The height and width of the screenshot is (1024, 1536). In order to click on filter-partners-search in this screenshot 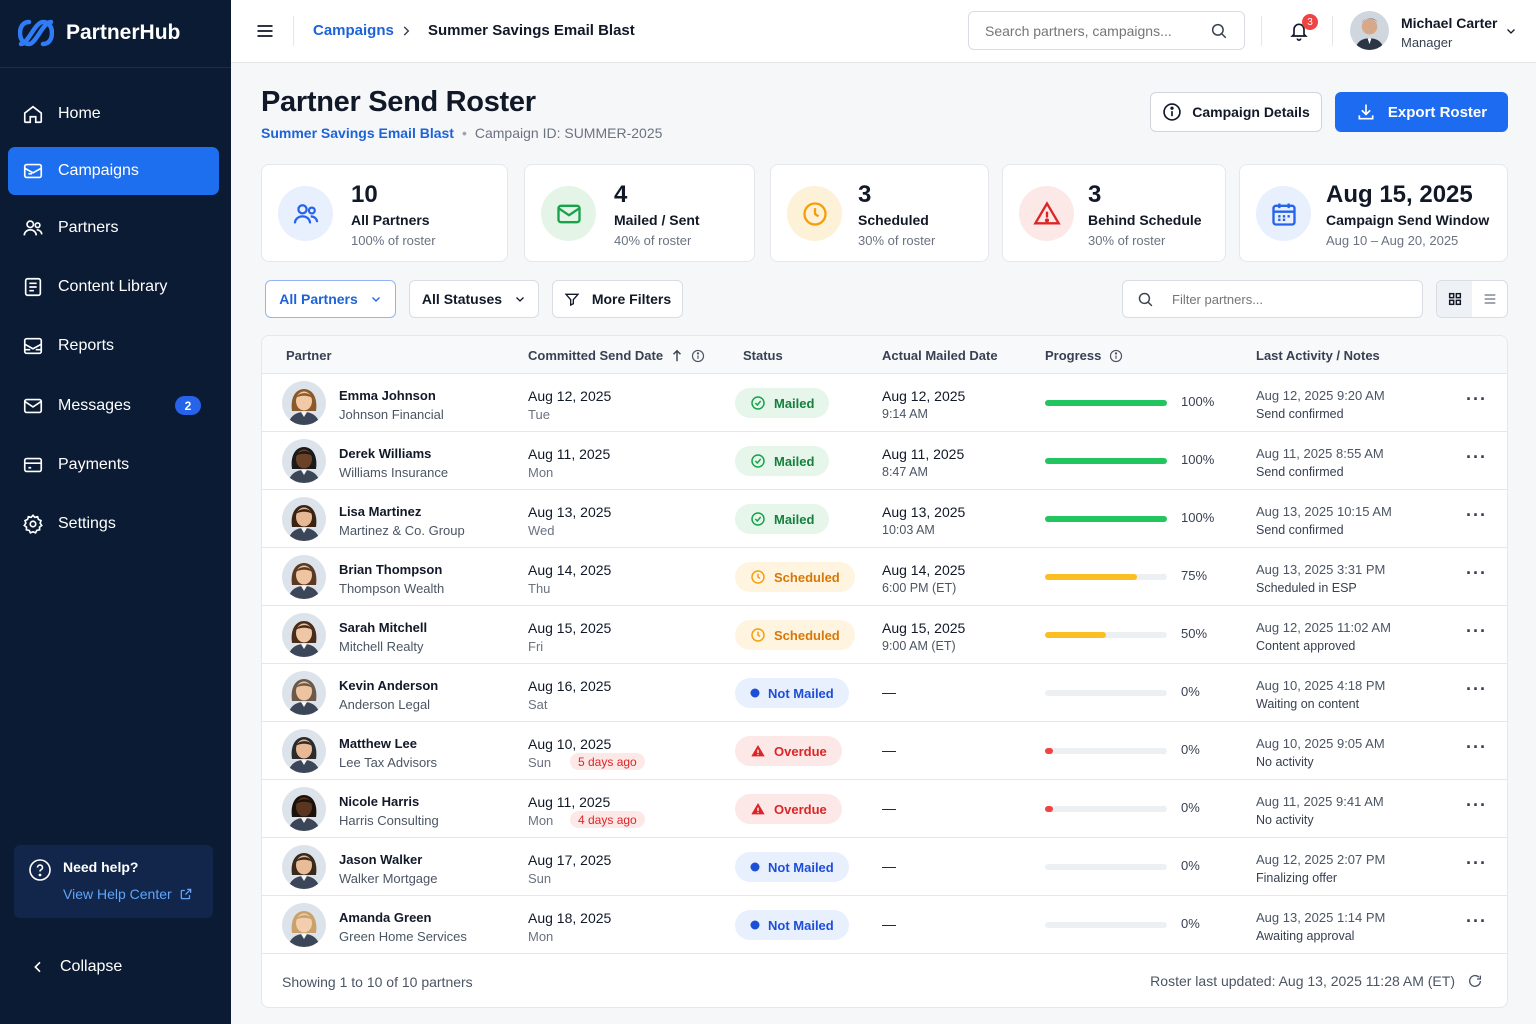, I will do `click(1272, 299)`.